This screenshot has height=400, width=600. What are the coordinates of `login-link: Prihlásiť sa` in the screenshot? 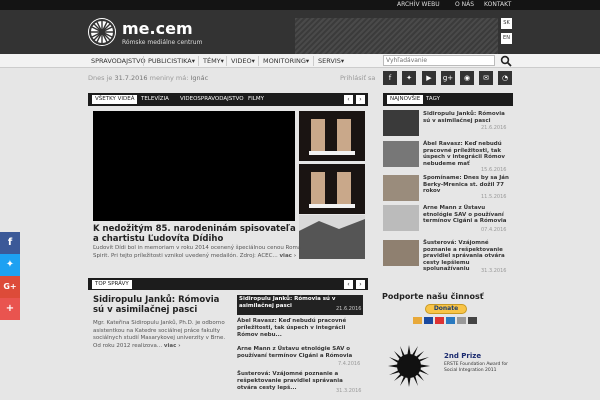 It's located at (357, 78).